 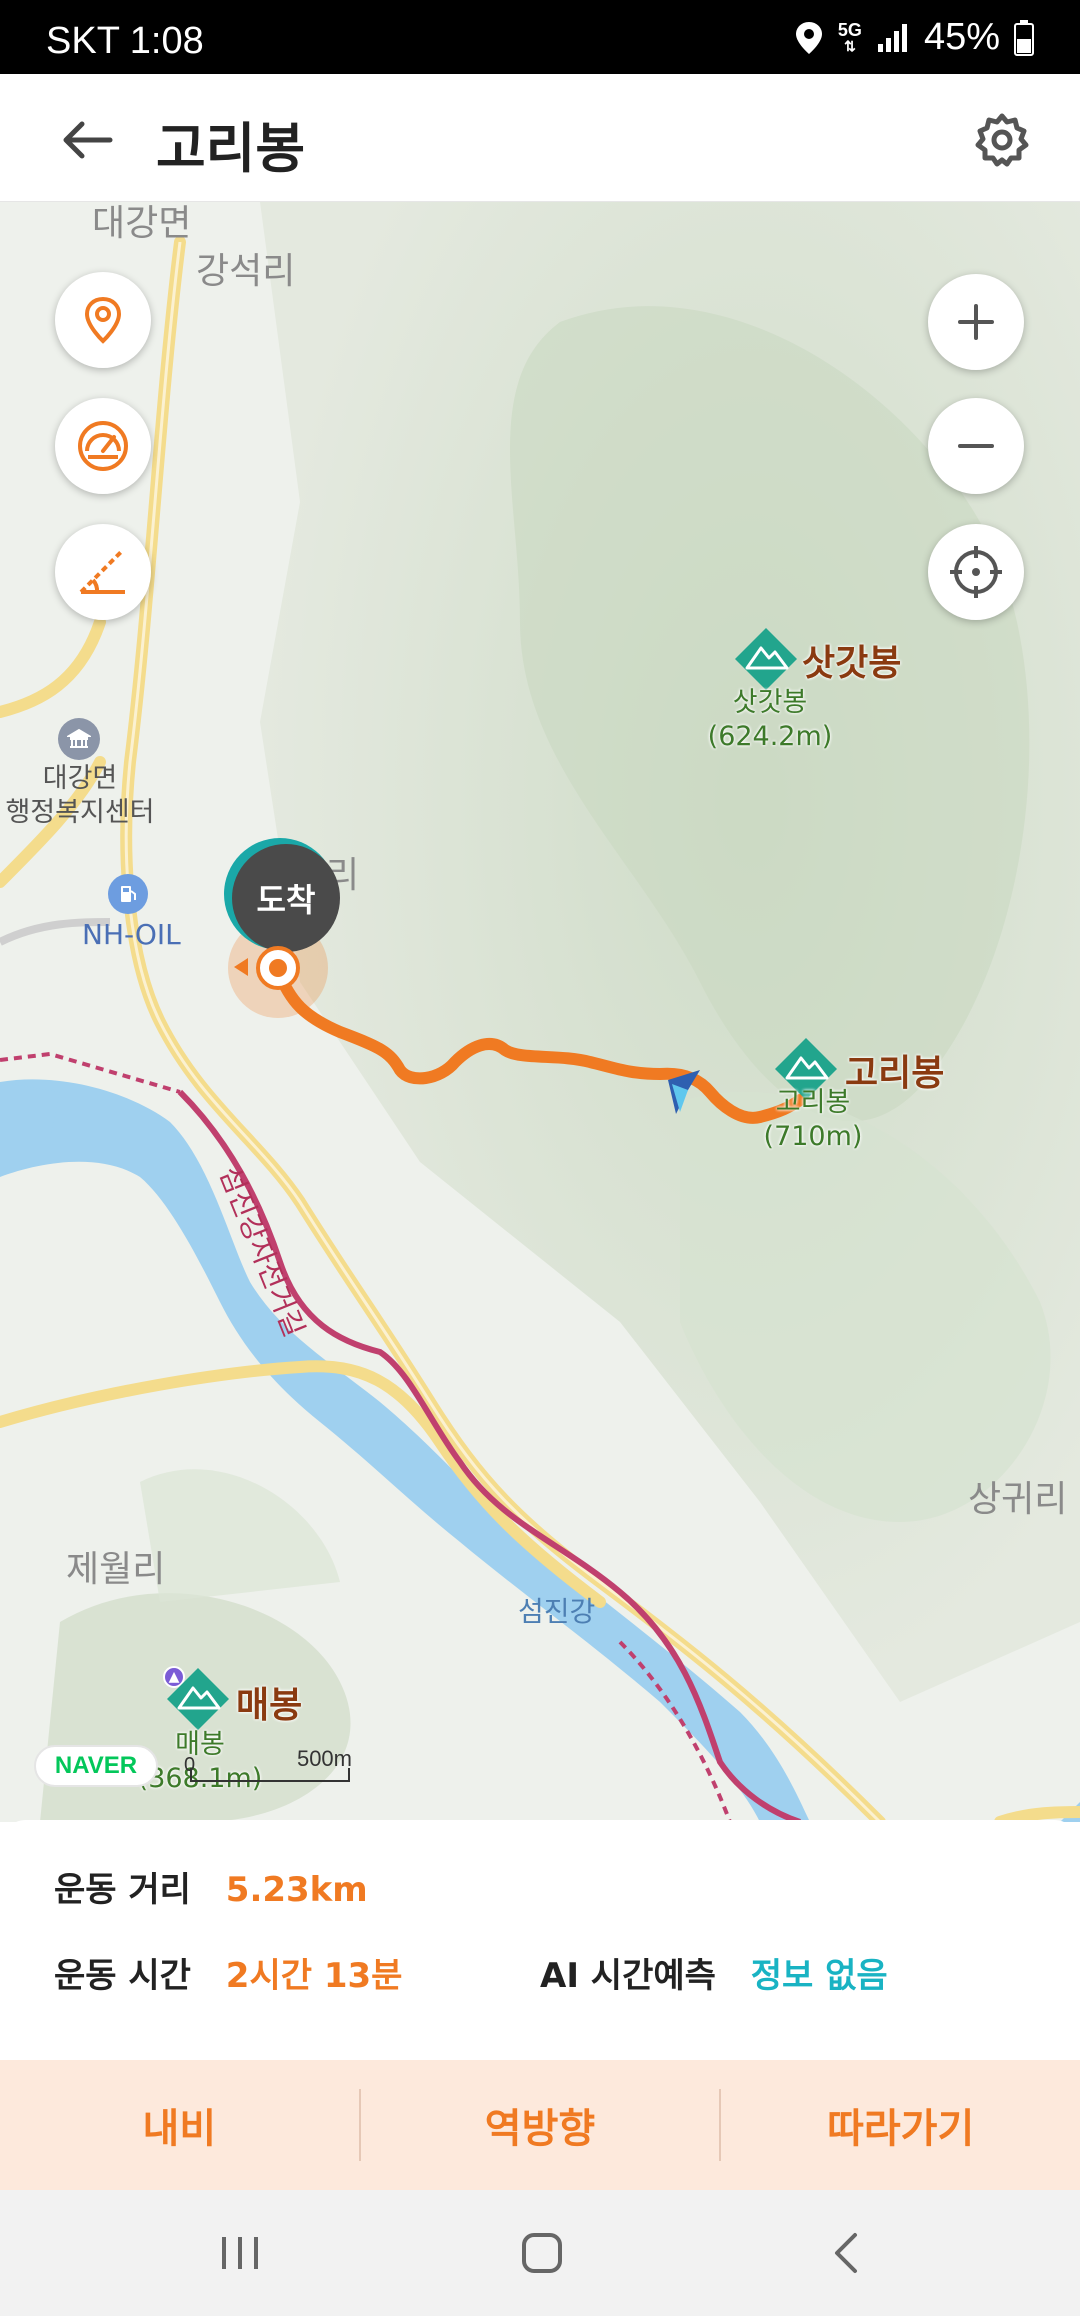 I want to click on label-goribong-sub: 고리봉 (710m), so click(x=813, y=1120).